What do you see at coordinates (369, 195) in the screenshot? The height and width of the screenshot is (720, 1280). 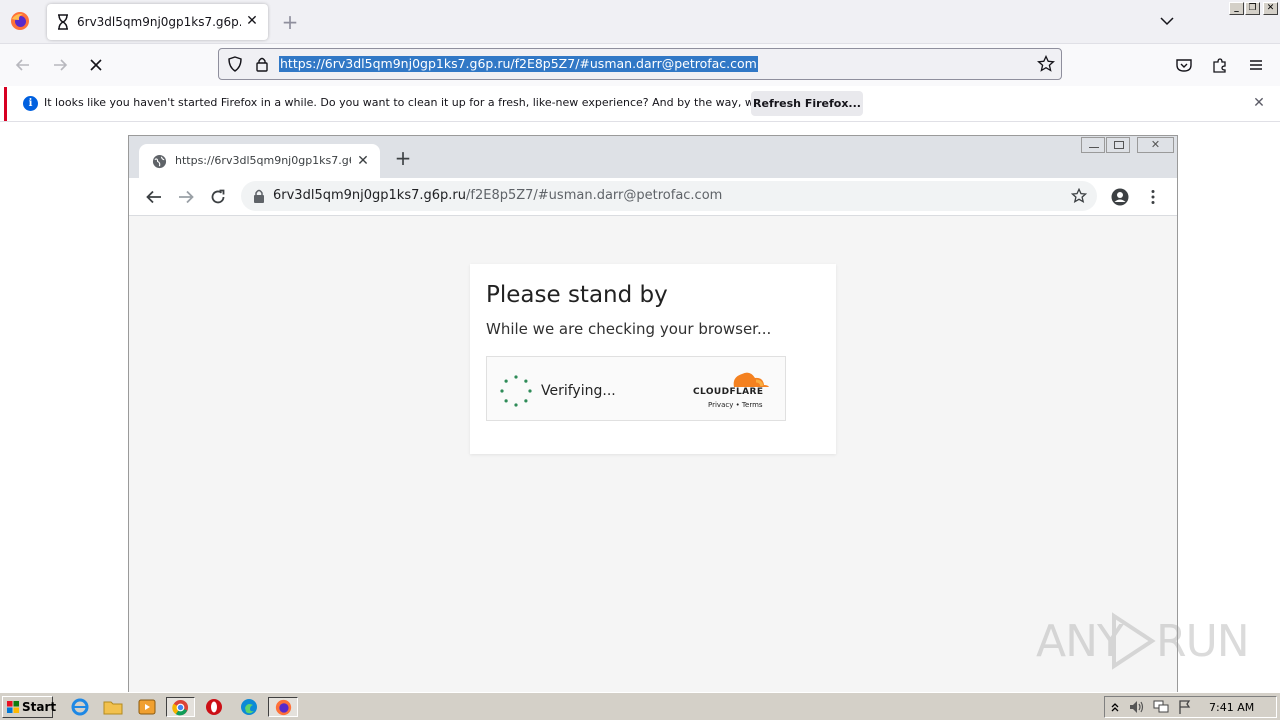 I see `chrome-url-host: 6rv3dl5qm9nj0gp1ks7.g6p.ru` at bounding box center [369, 195].